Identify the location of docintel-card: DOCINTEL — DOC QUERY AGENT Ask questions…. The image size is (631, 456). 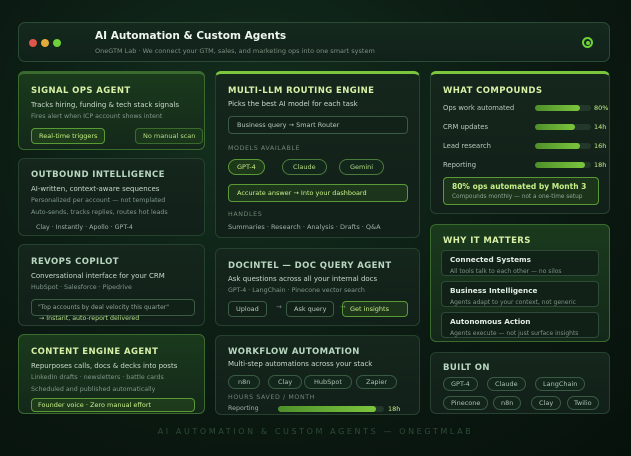
(317, 287).